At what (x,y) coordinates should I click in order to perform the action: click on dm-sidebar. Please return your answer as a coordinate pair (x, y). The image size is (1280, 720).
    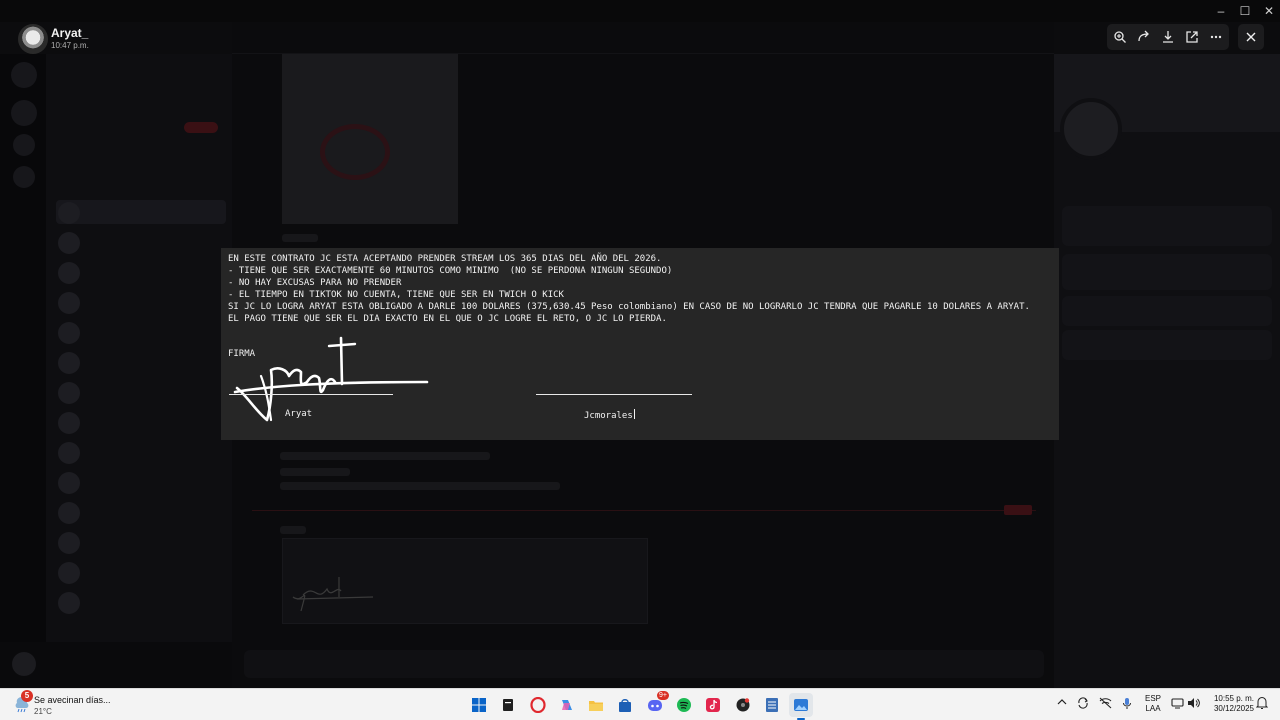
    Looking at the image, I should click on (139, 371).